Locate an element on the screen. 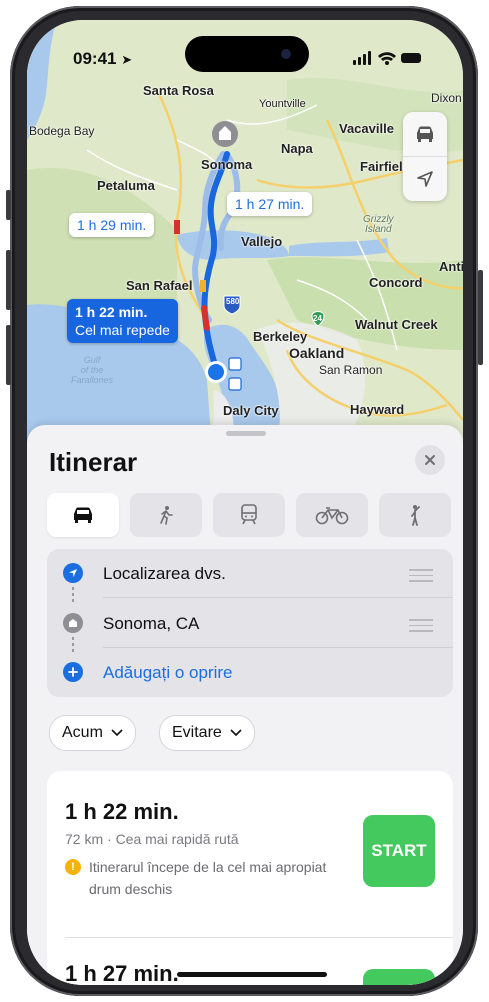 Image resolution: width=489 pixels, height=1002 pixels. signal-icon is located at coordinates (362, 58).